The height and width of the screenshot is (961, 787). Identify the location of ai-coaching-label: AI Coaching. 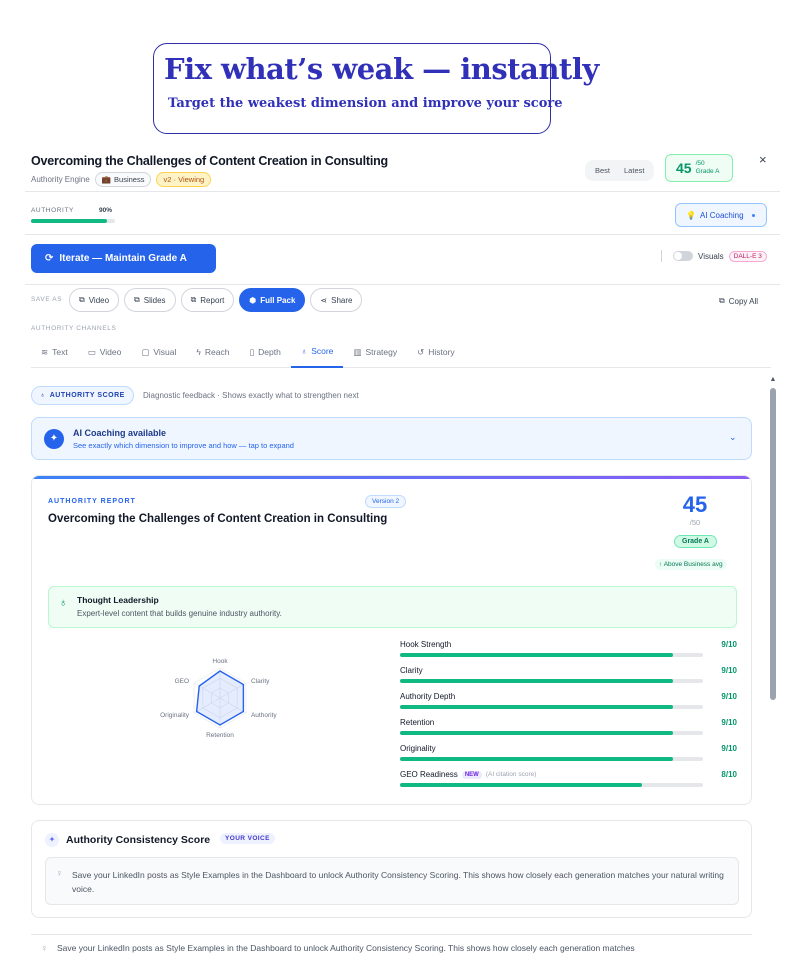
(721, 215).